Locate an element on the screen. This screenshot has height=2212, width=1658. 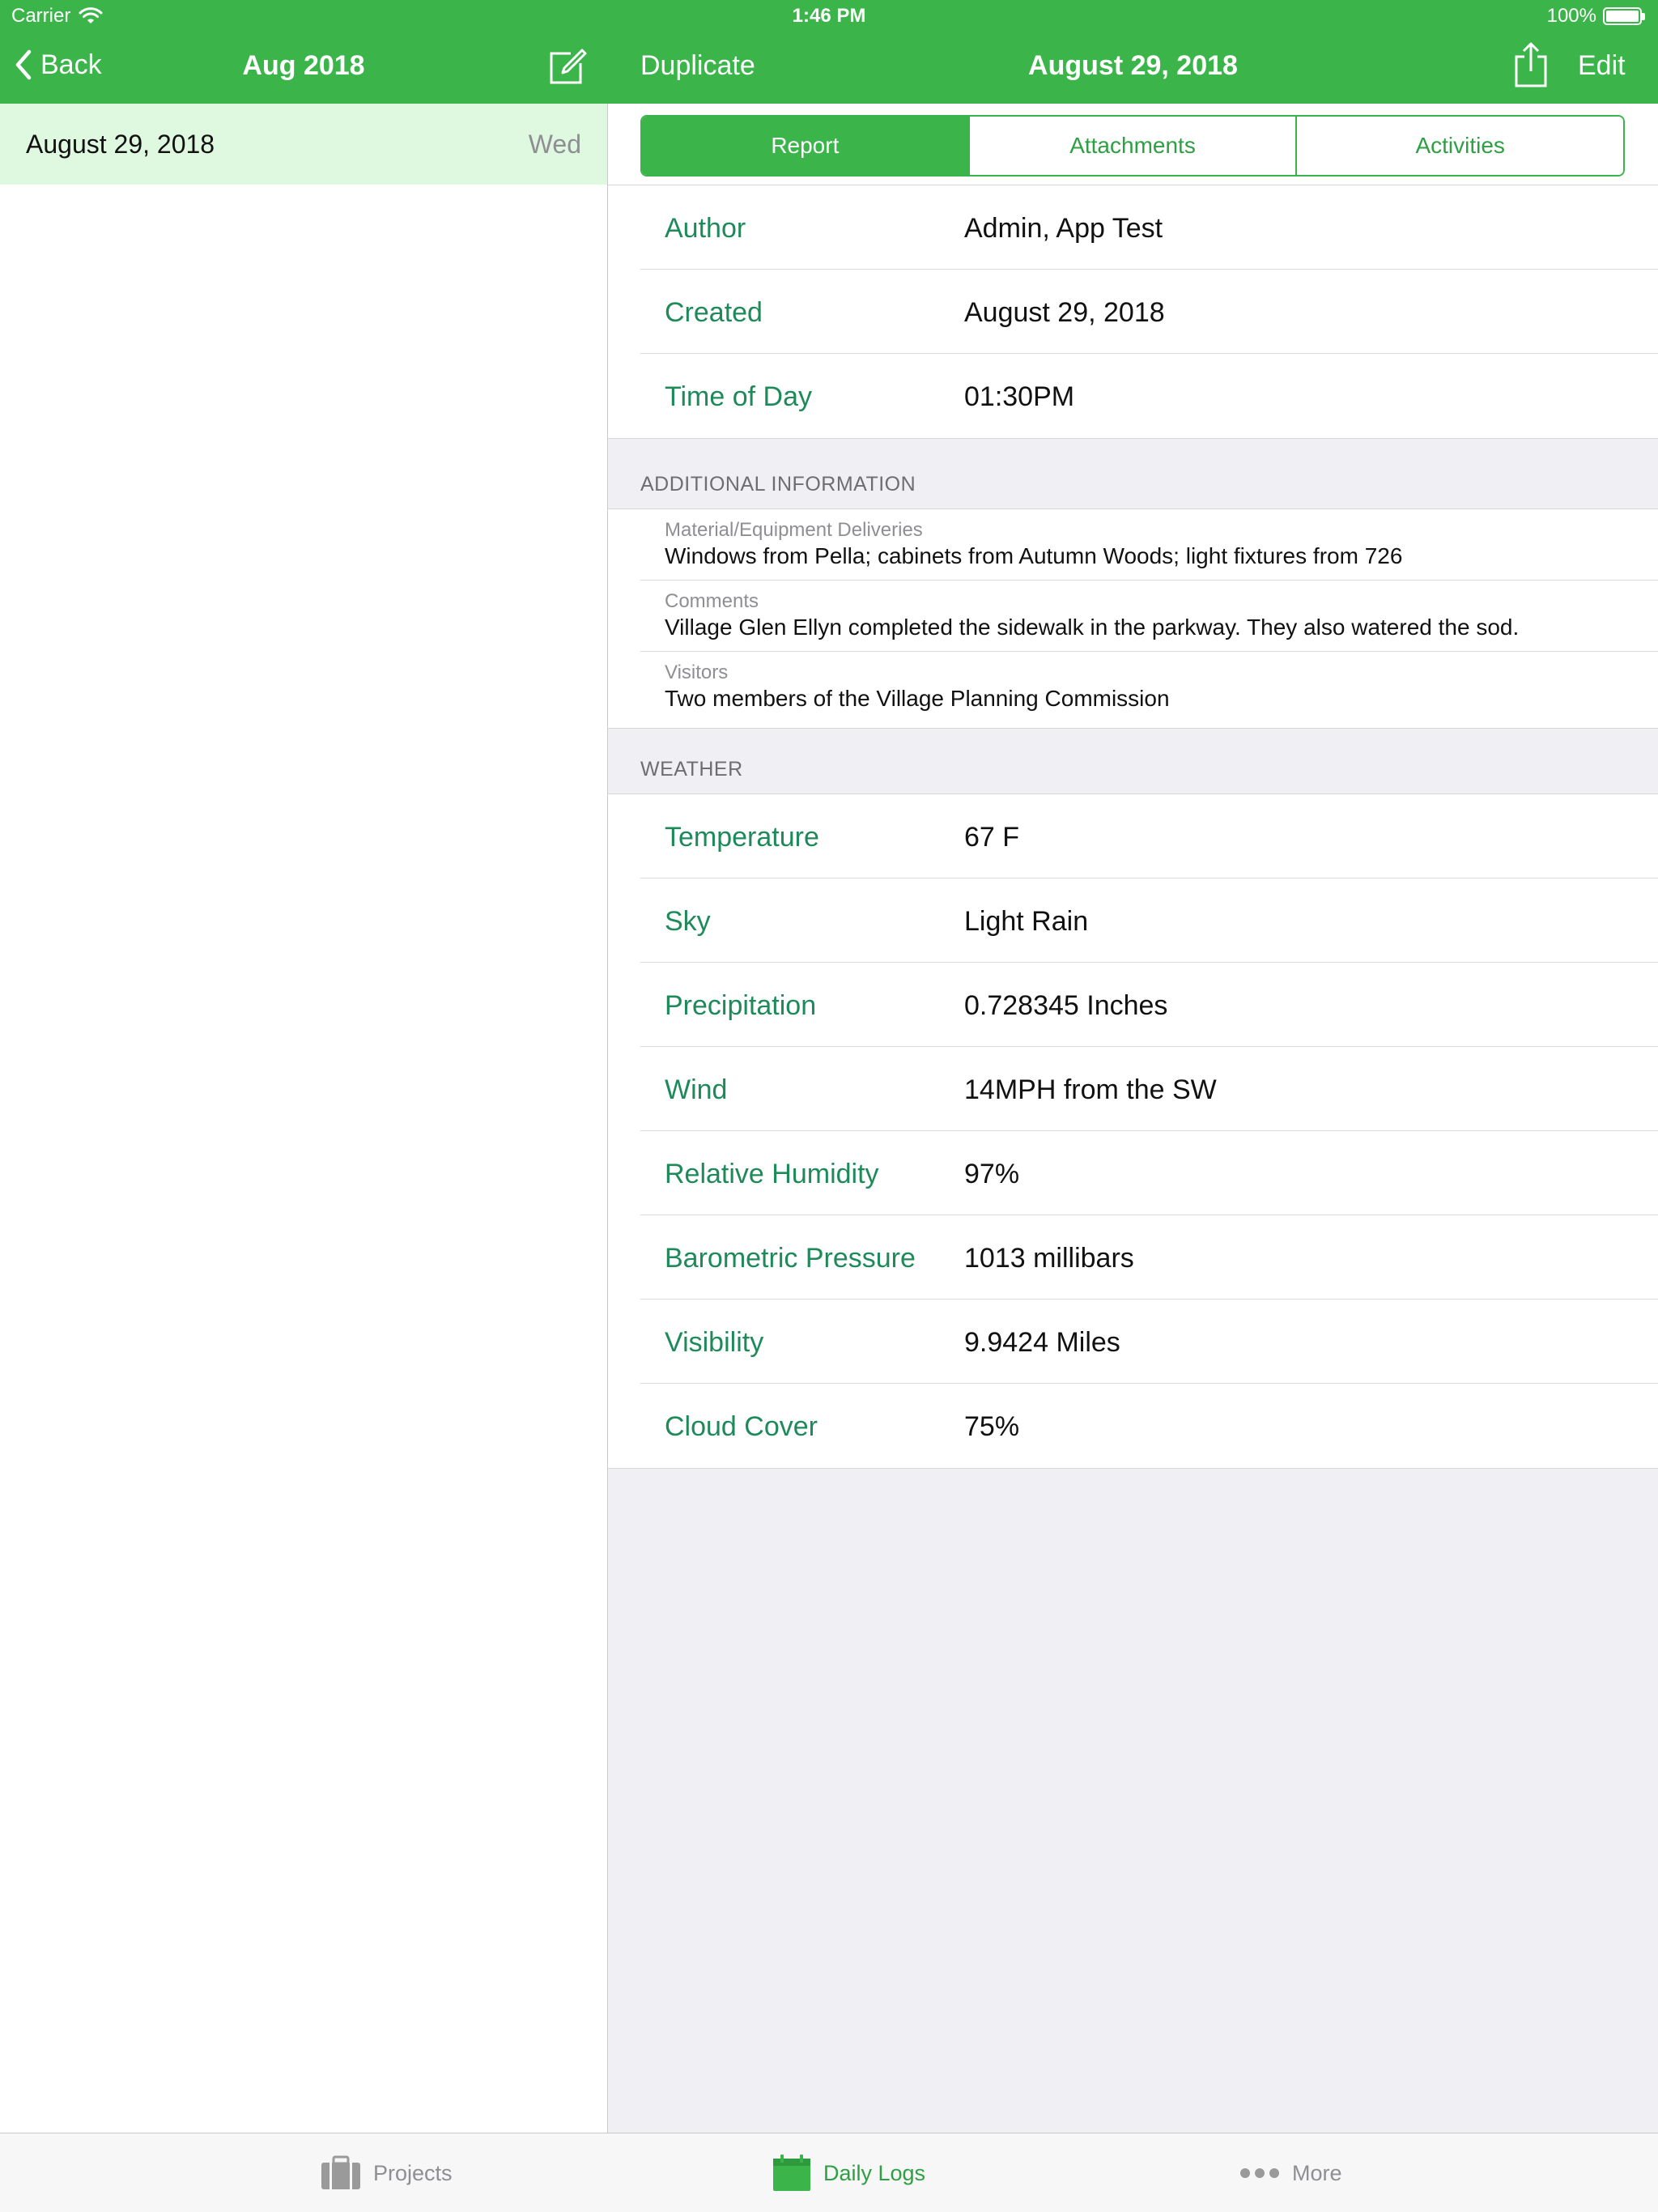
calendar-icon is located at coordinates (791, 2173).